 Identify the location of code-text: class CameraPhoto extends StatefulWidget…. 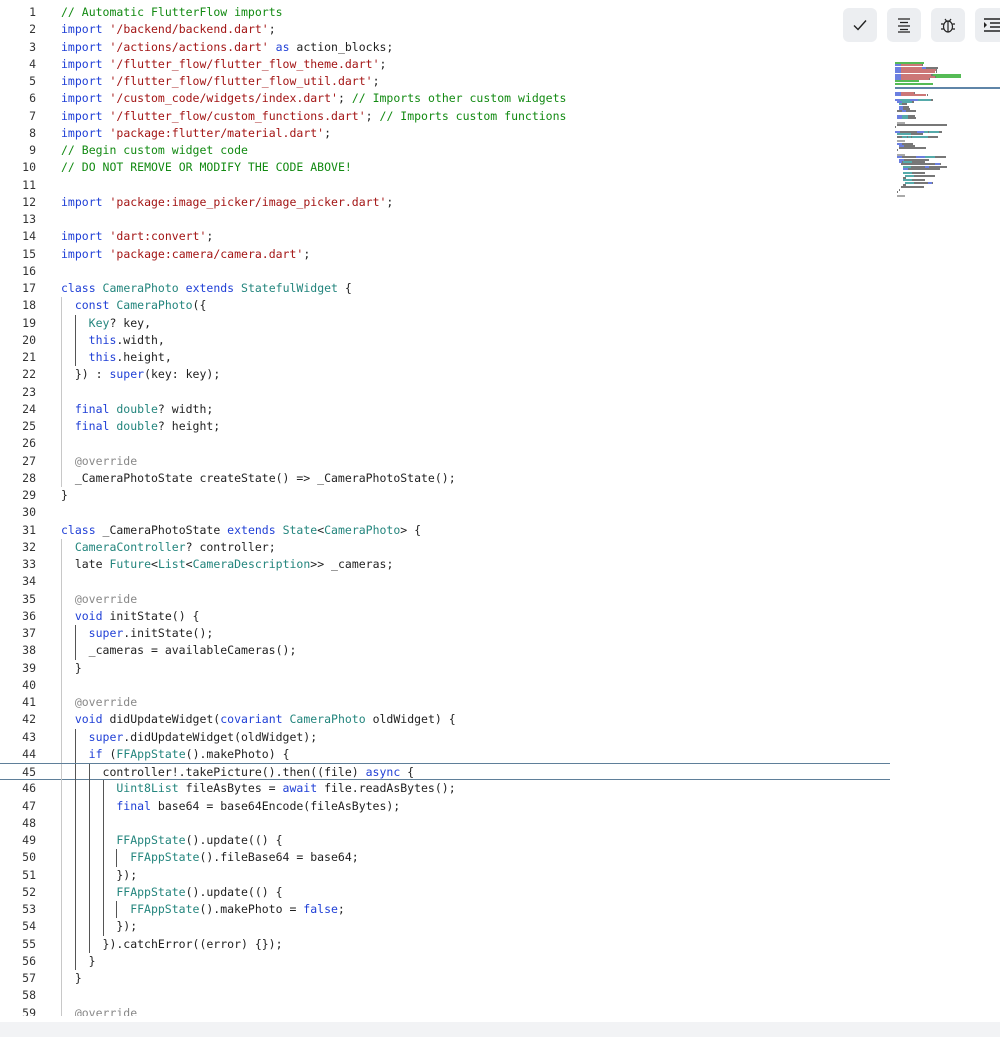
(206, 288).